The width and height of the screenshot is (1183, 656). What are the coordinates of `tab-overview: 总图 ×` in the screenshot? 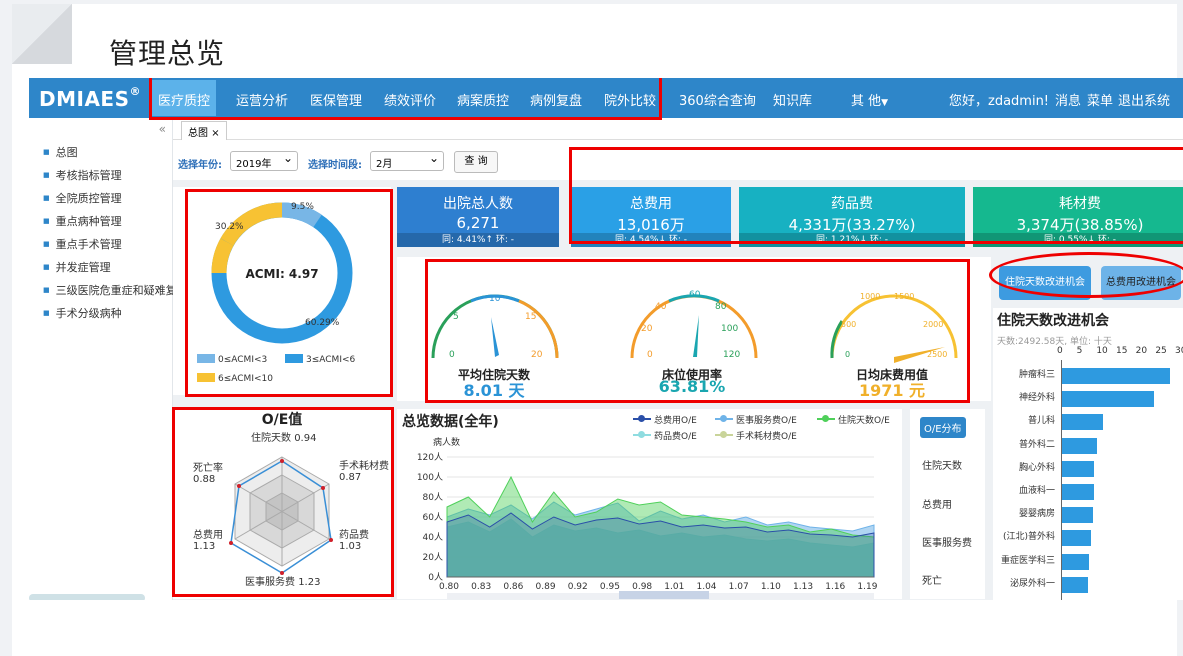 It's located at (204, 130).